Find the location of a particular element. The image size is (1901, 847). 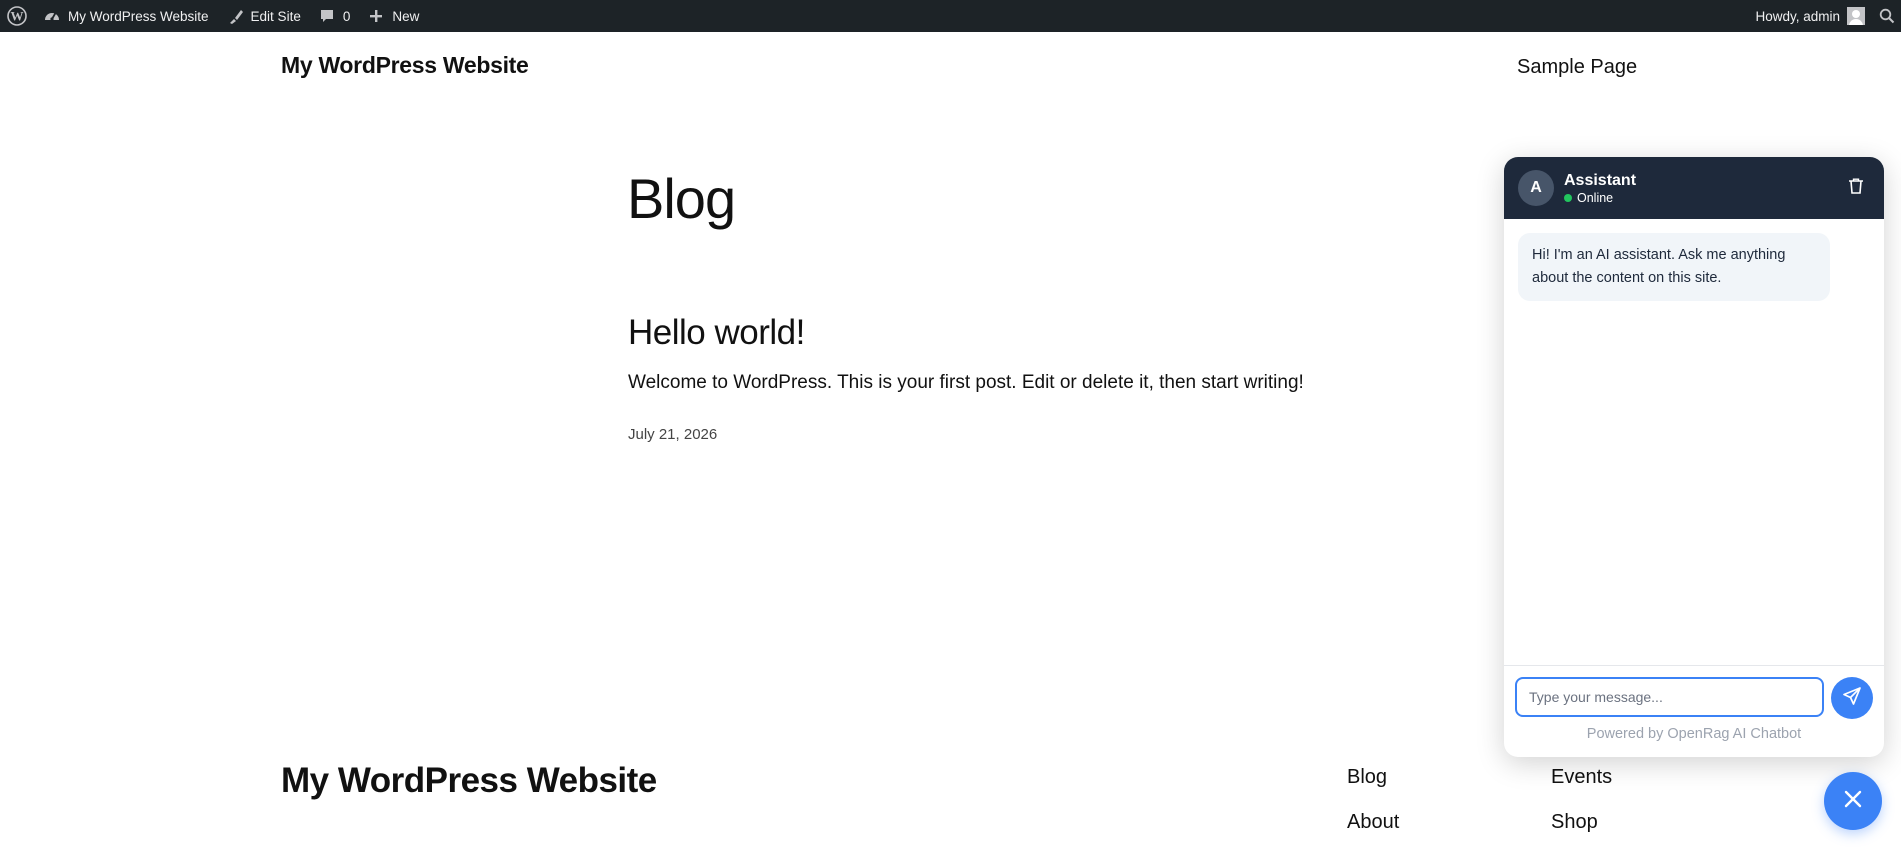

search-icon is located at coordinates (1887, 16).